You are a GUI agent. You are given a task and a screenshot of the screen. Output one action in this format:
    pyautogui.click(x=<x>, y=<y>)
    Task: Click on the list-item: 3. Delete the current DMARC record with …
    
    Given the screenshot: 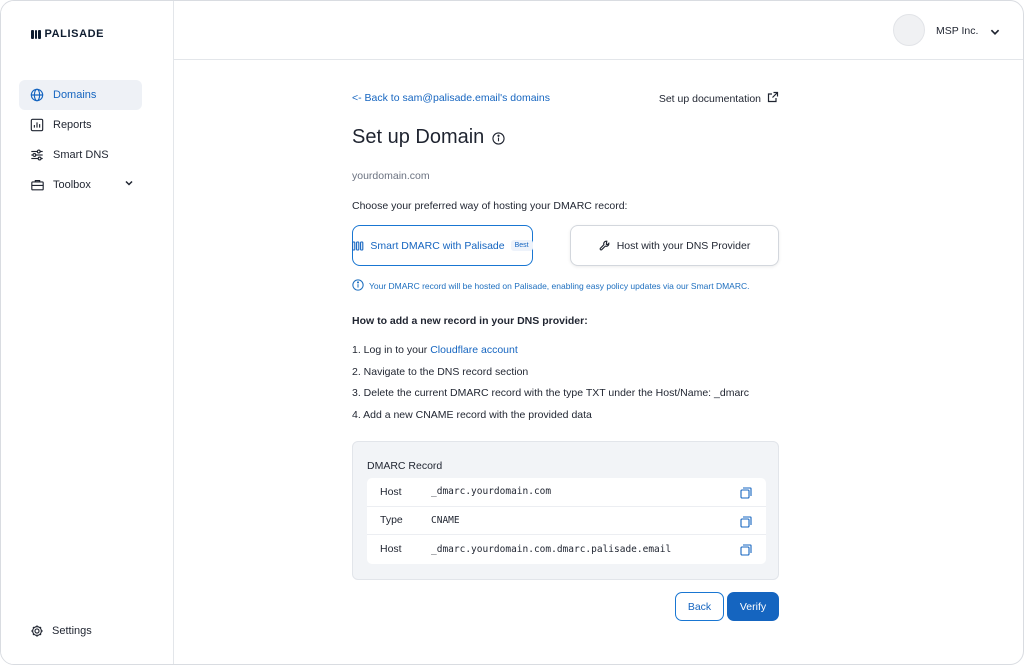 What is the action you would take?
    pyautogui.click(x=551, y=393)
    